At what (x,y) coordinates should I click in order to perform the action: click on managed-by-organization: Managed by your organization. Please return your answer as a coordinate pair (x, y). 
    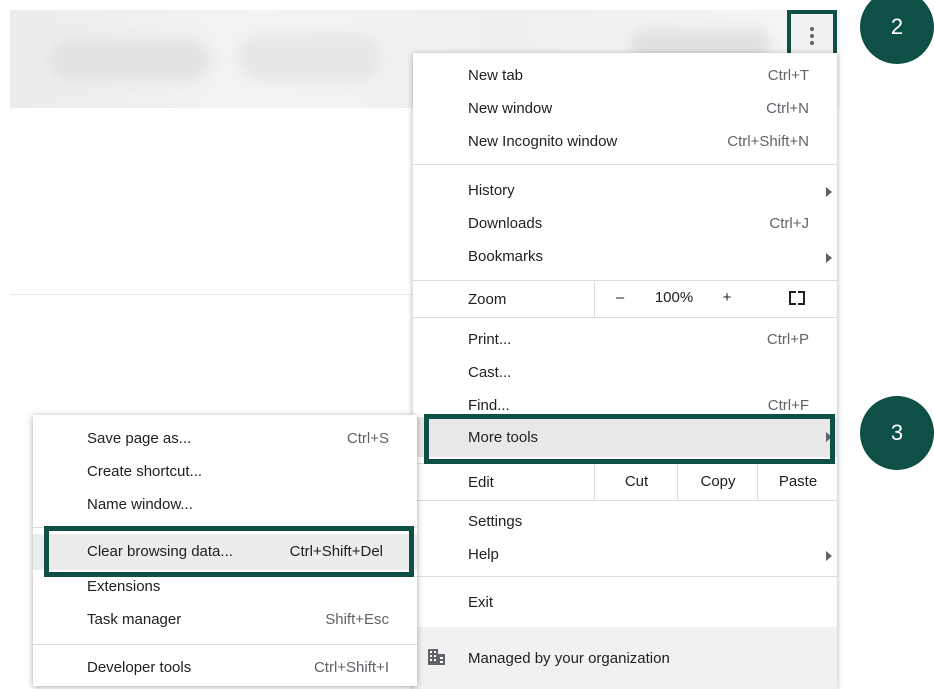
    Looking at the image, I should click on (625, 658).